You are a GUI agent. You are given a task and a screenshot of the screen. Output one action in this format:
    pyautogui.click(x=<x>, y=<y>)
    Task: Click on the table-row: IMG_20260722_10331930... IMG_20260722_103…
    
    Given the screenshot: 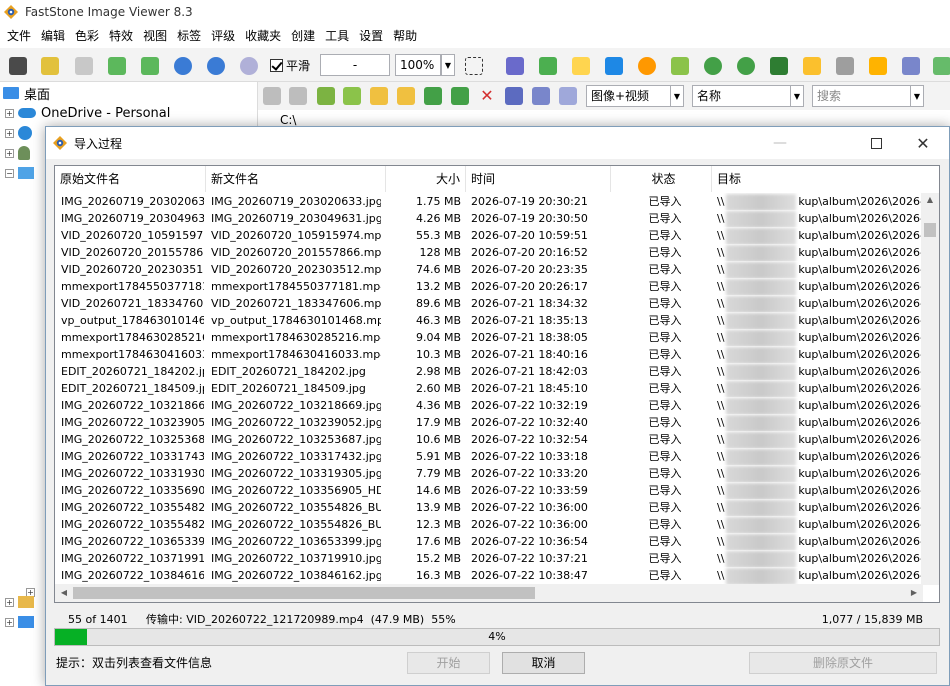 What is the action you would take?
    pyautogui.click(x=489, y=473)
    